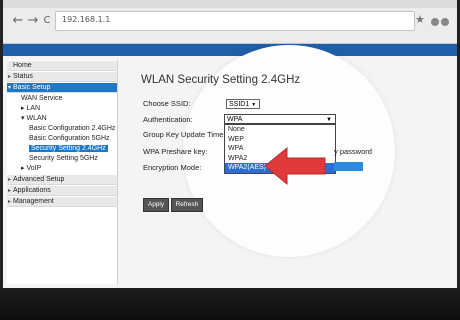 This screenshot has width=460, height=320. I want to click on sidebar-item-wan-service: WAN Service, so click(41, 99).